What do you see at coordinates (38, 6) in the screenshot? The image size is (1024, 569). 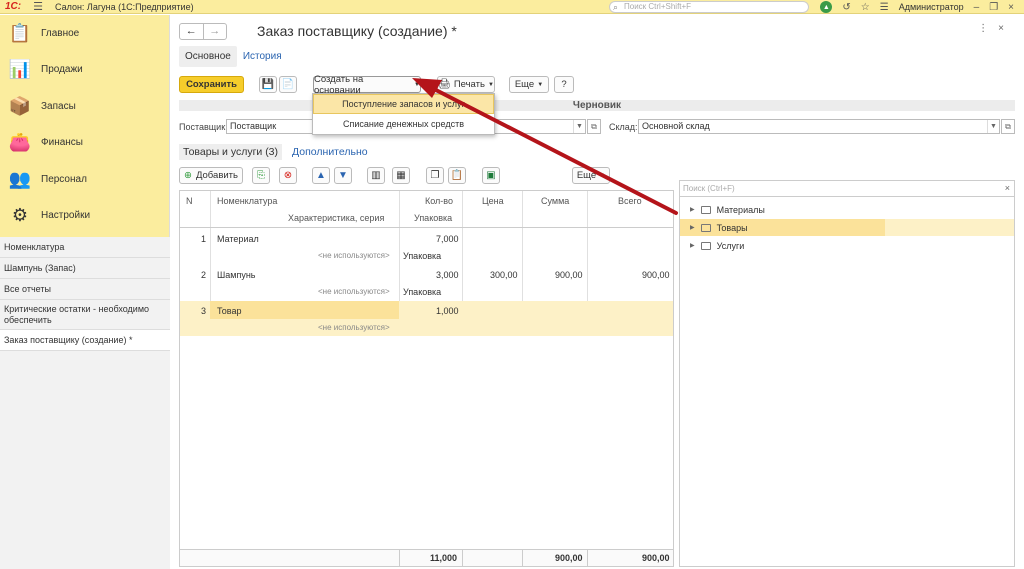 I see `menu-icon: ☰` at bounding box center [38, 6].